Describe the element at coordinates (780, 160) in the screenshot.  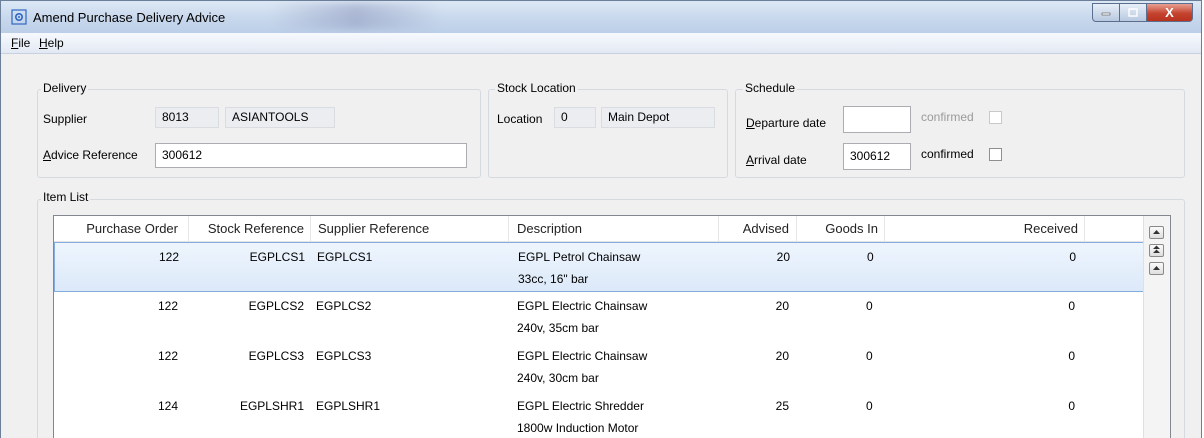
I see `arrival-date-label-rest: rrival date` at that location.